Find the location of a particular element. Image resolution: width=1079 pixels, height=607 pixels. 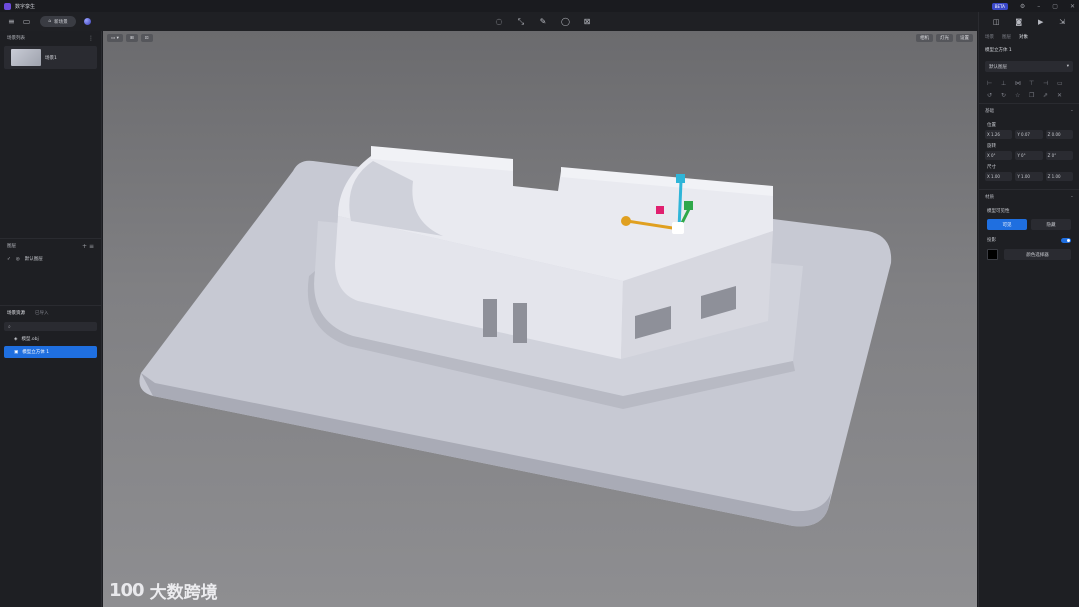

size-fields: X 1.00 Y 1.00 Z 1.00 is located at coordinates (1029, 176).